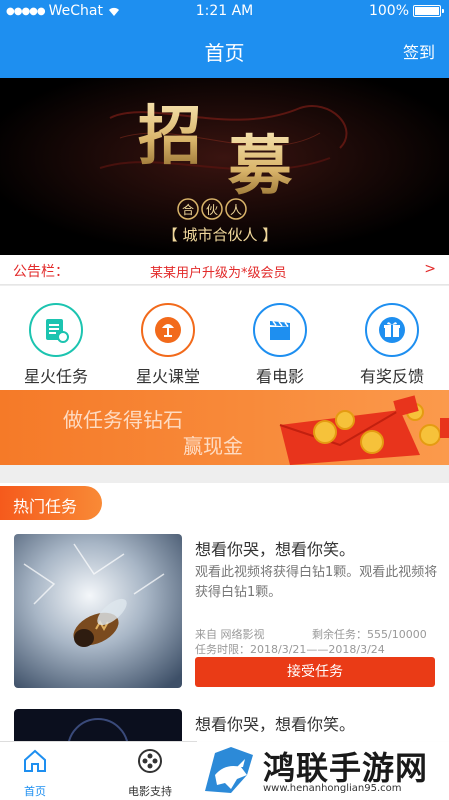 The height and width of the screenshot is (800, 449). What do you see at coordinates (55, 376) in the screenshot?
I see `menu-label: 星火任务` at bounding box center [55, 376].